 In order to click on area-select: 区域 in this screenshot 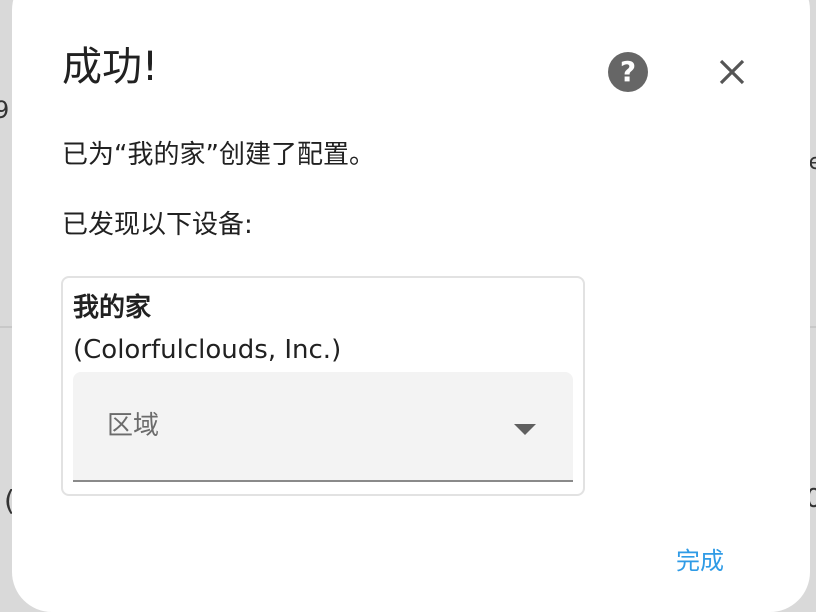, I will do `click(323, 427)`.